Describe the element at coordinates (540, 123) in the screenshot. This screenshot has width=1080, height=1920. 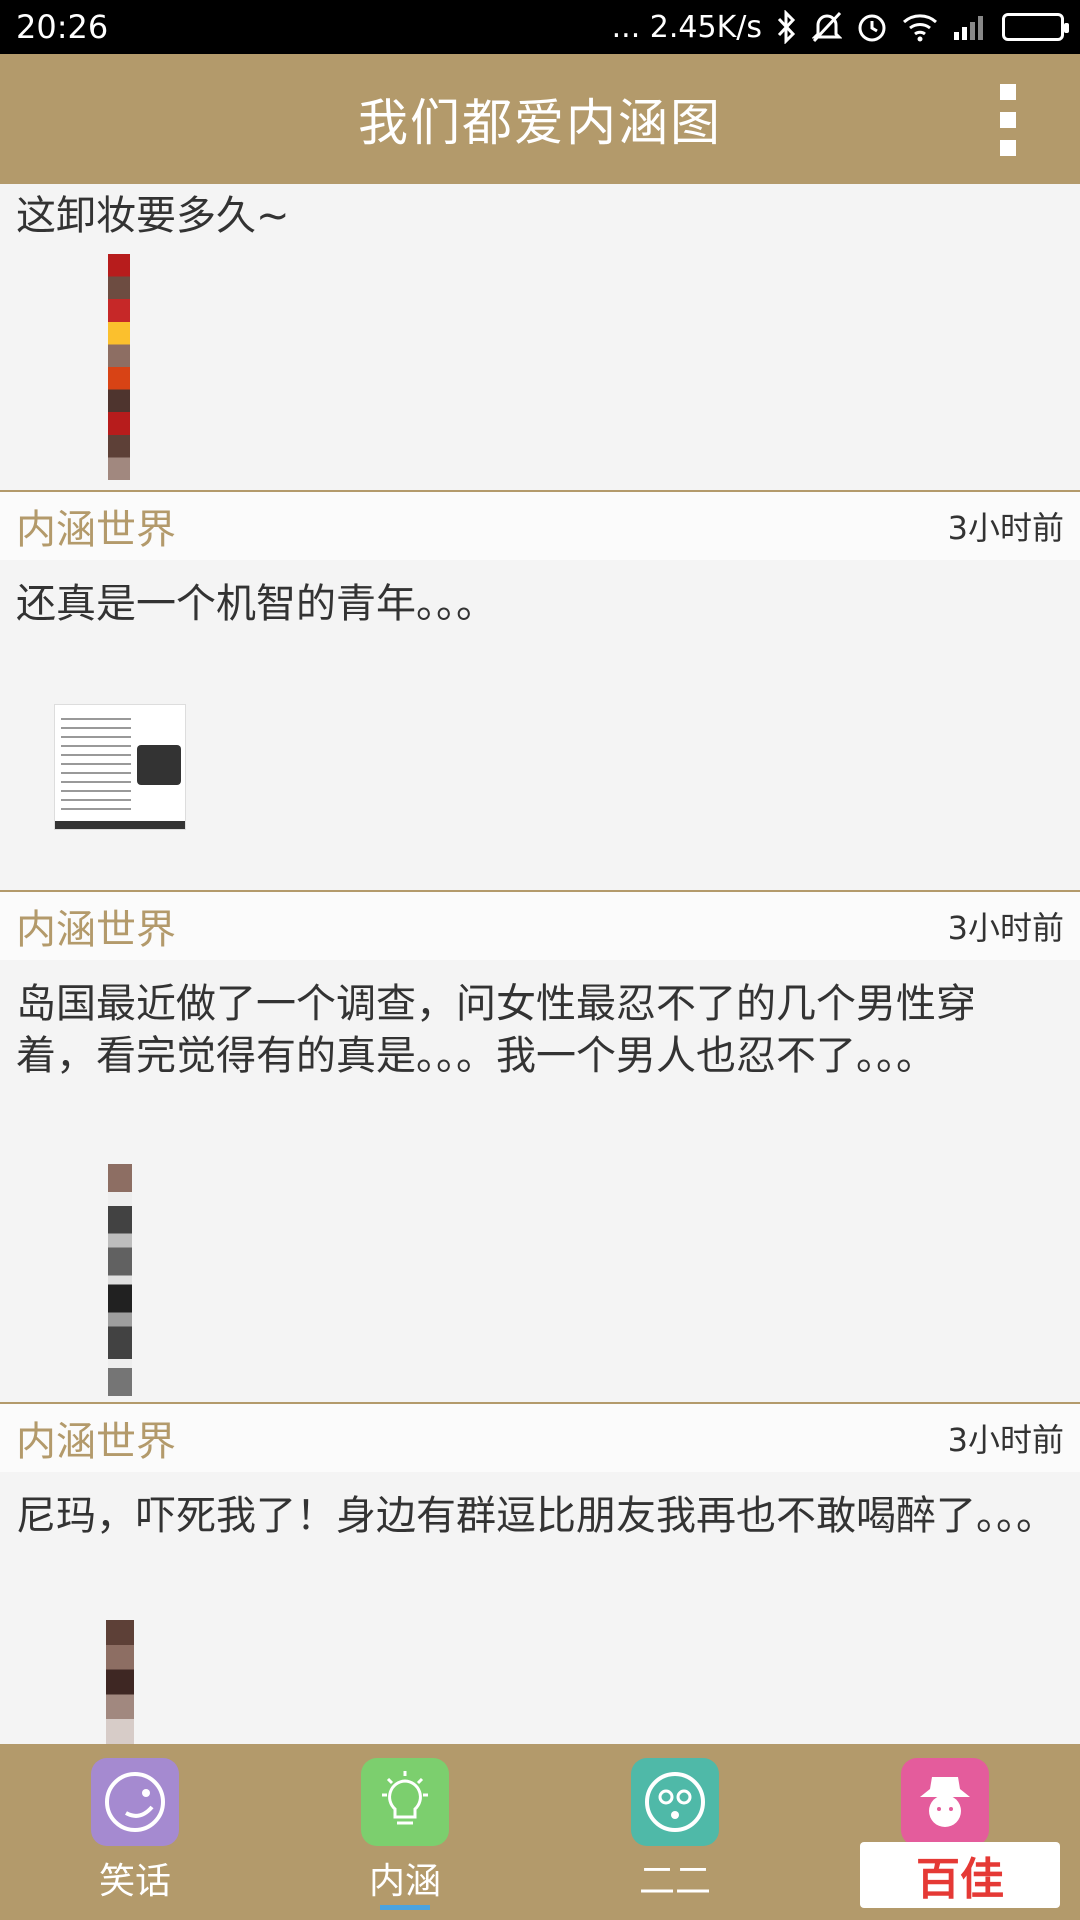
I see `app-title: 我们都爱内涵图` at that location.